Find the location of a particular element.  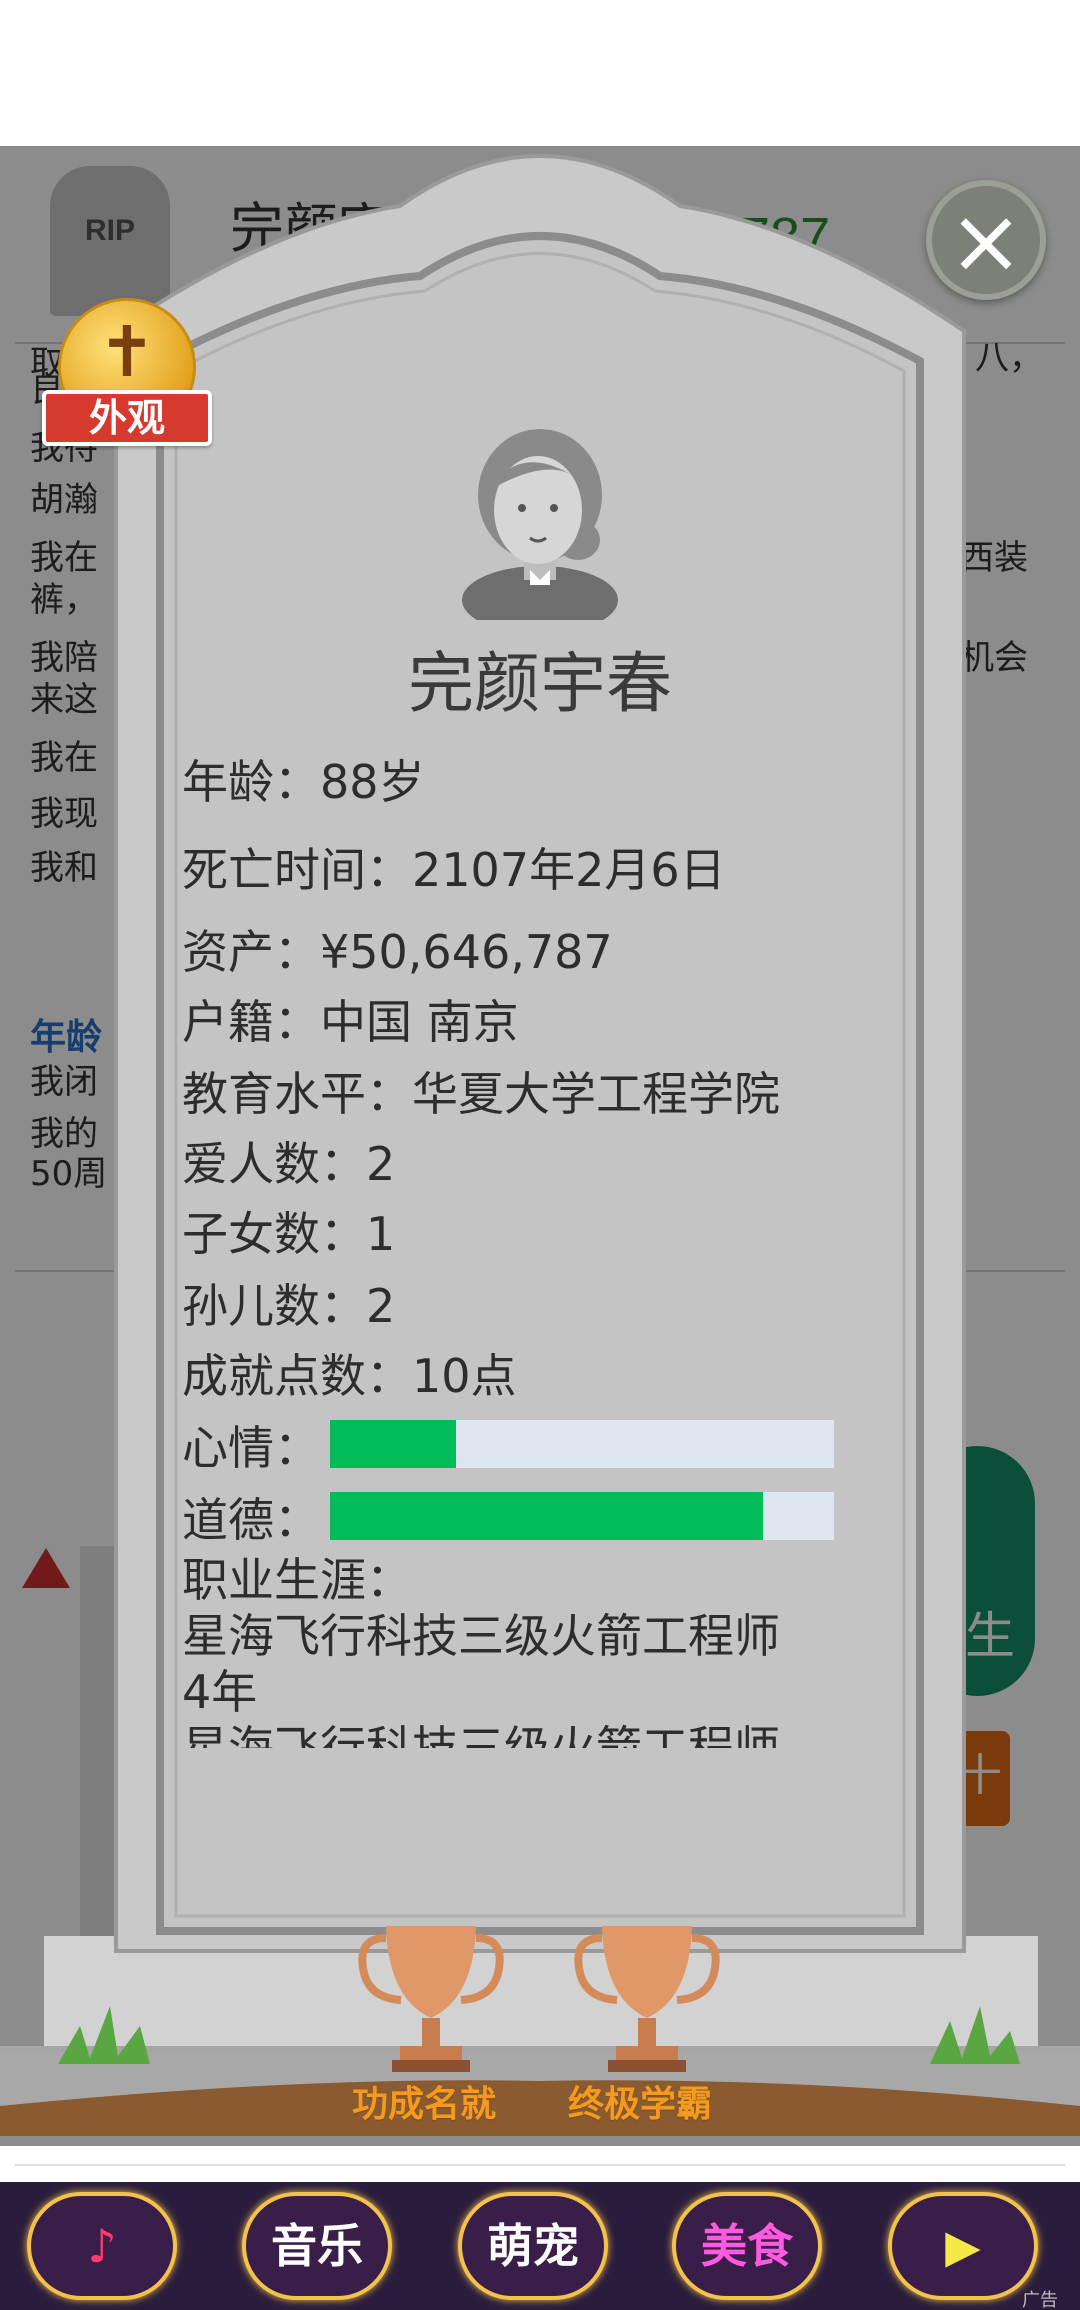

mood-bar is located at coordinates (582, 1444).